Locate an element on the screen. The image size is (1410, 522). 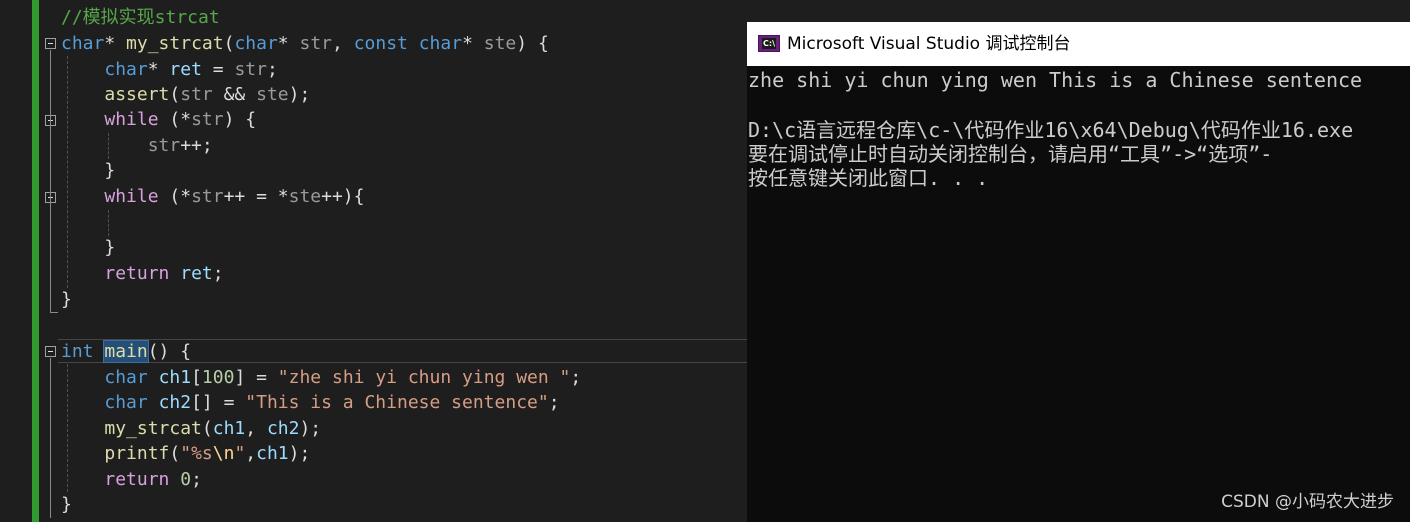
code-token: 0 is located at coordinates (186, 479).